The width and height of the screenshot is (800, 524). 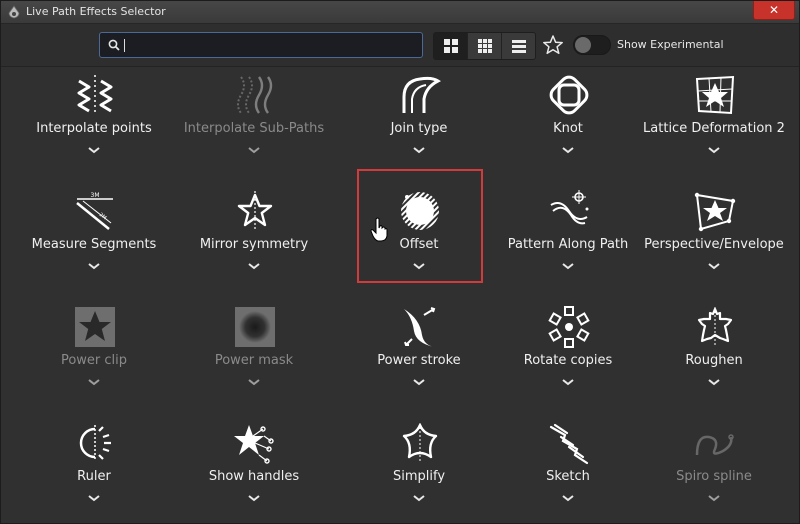 I want to click on star-outline-icon, so click(x=553, y=45).